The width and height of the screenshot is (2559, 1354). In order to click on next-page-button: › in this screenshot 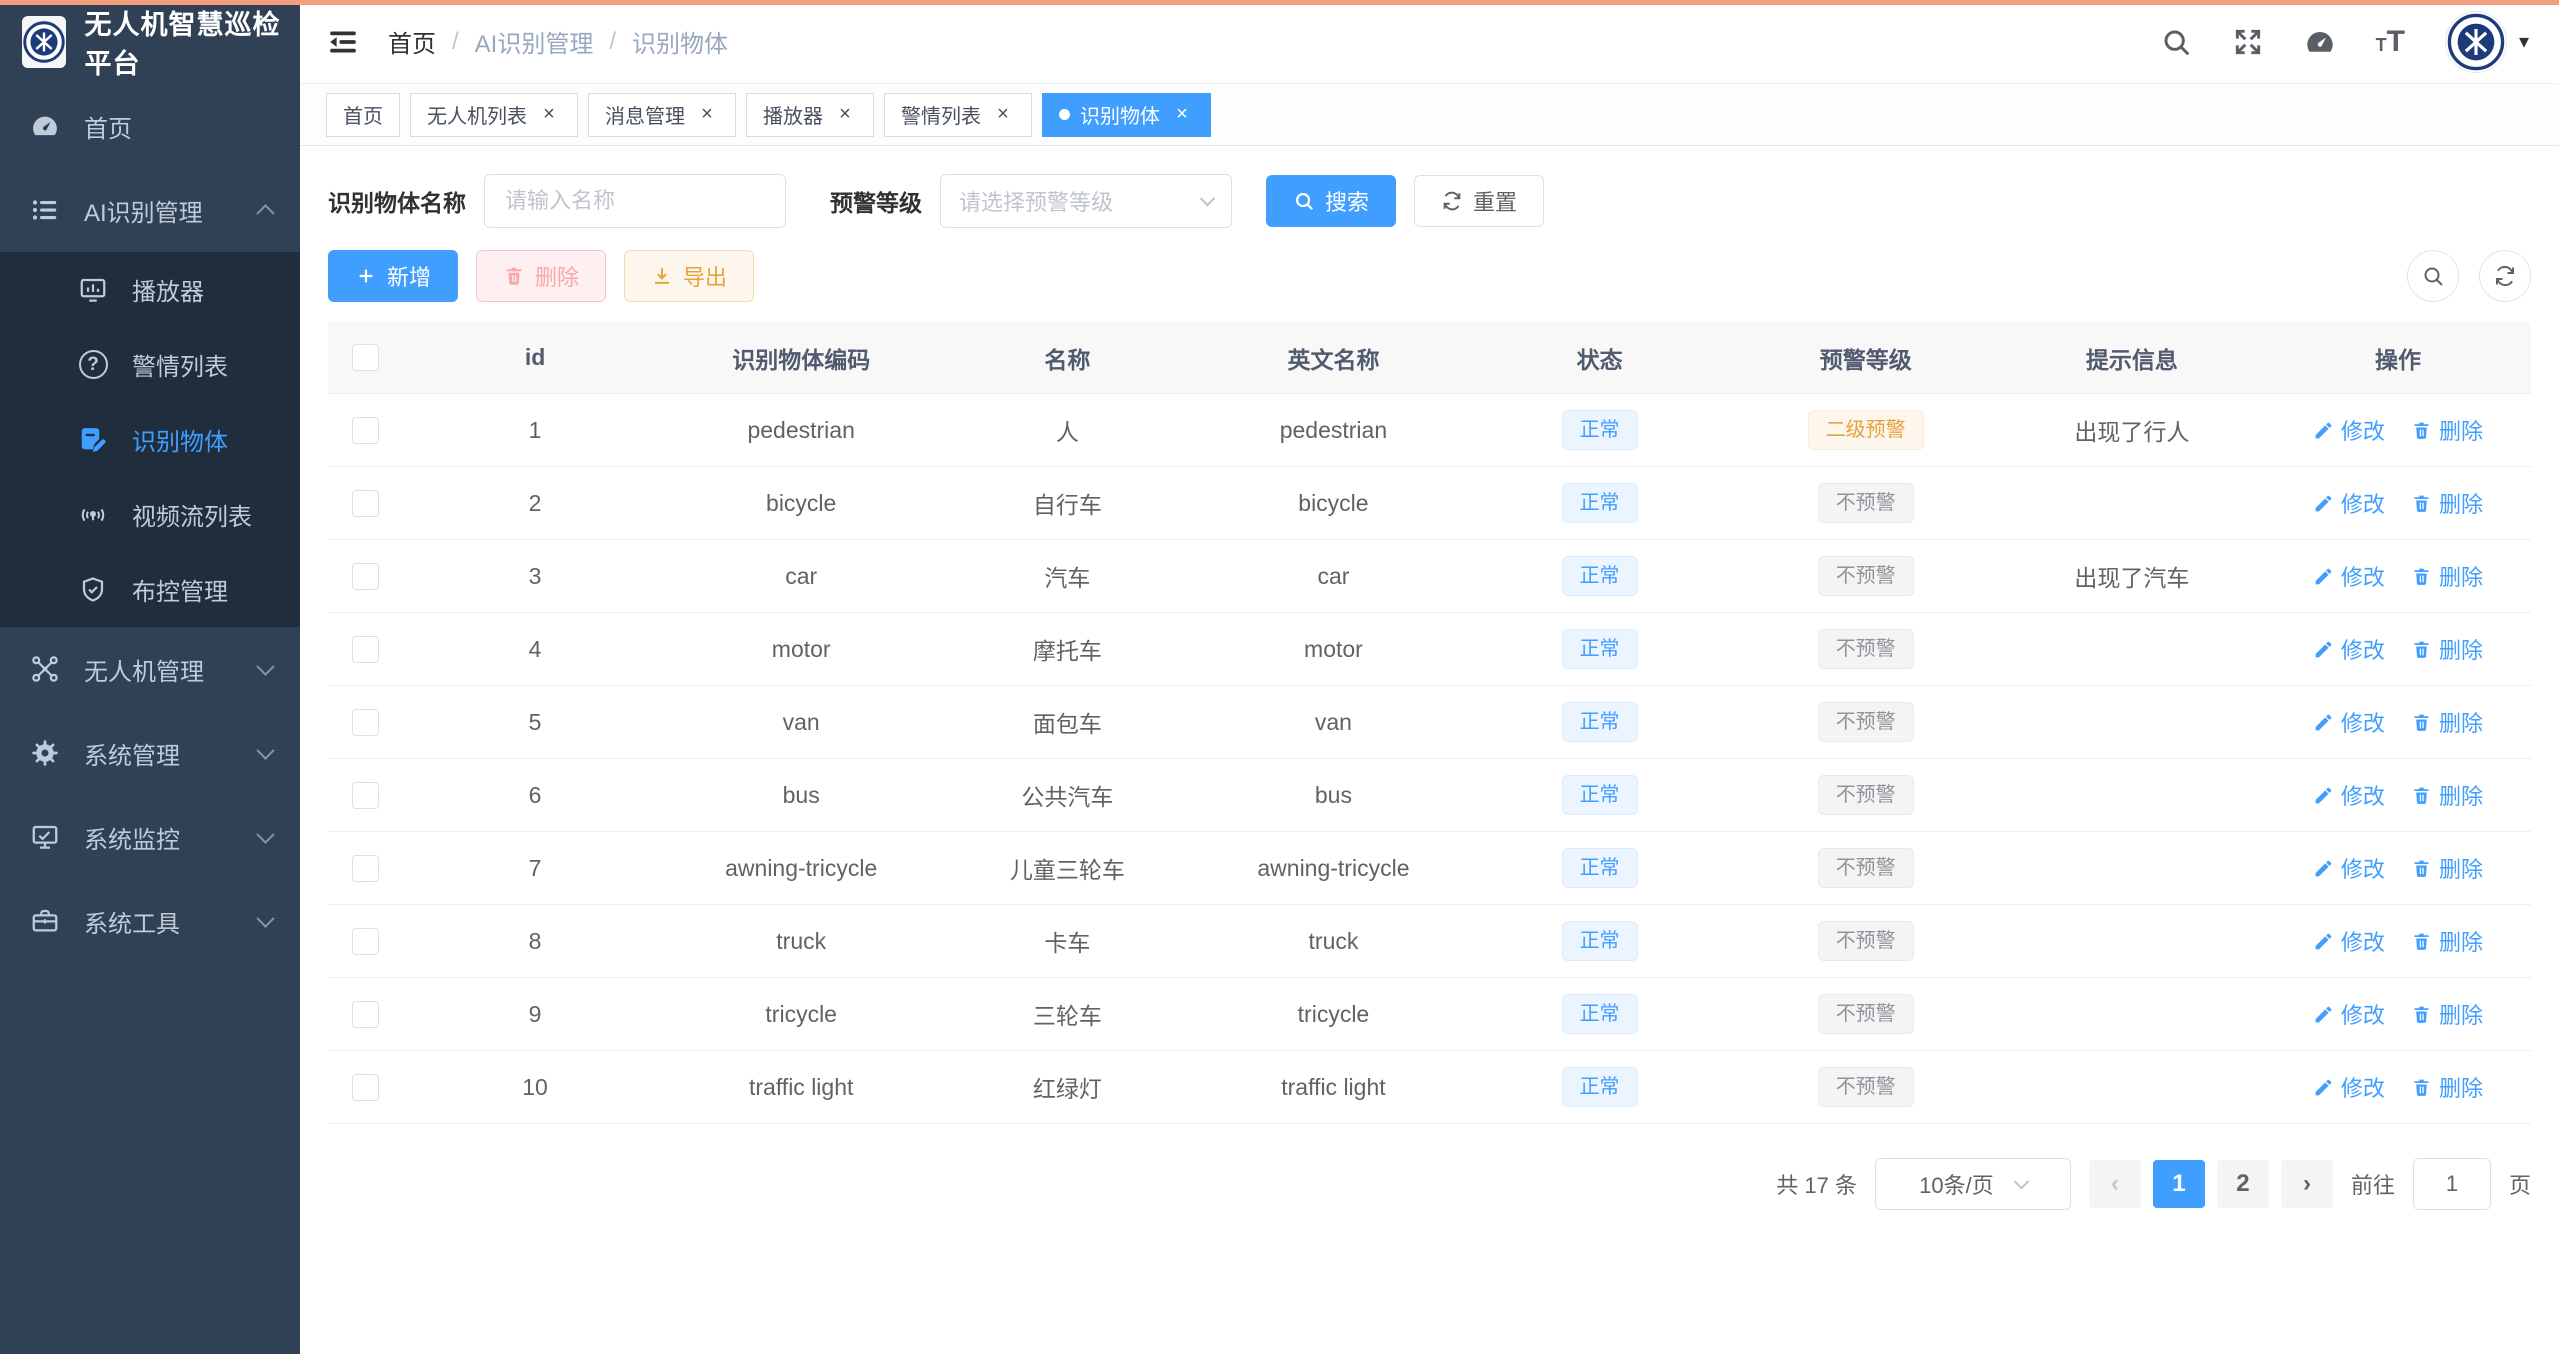, I will do `click(2306, 1184)`.